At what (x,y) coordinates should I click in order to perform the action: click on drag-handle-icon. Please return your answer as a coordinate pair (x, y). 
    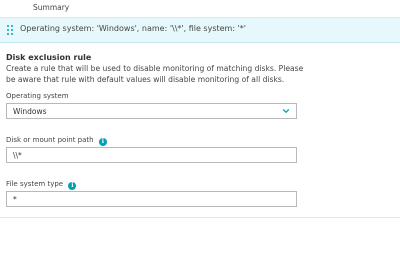
    Looking at the image, I should click on (10, 30).